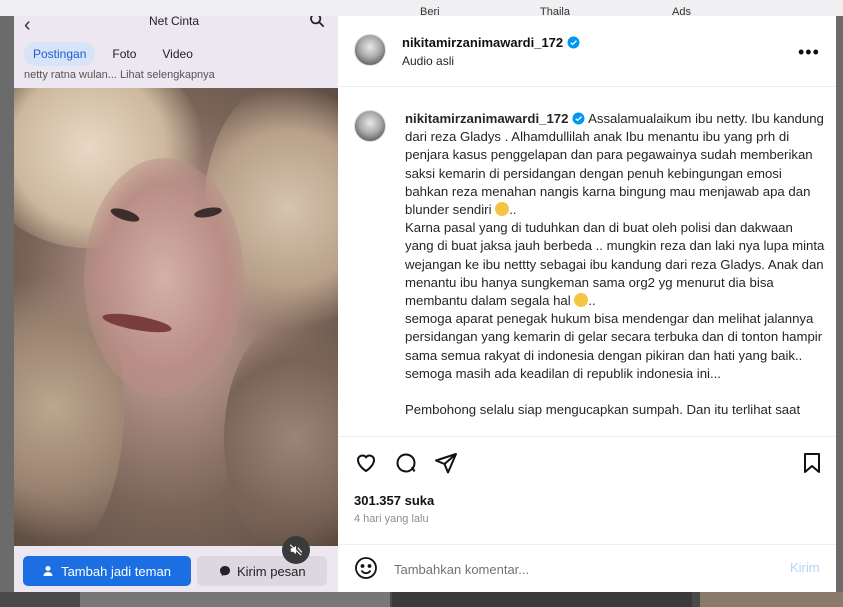 The image size is (843, 607). Describe the element at coordinates (317, 22) in the screenshot. I see `search-icon` at that location.